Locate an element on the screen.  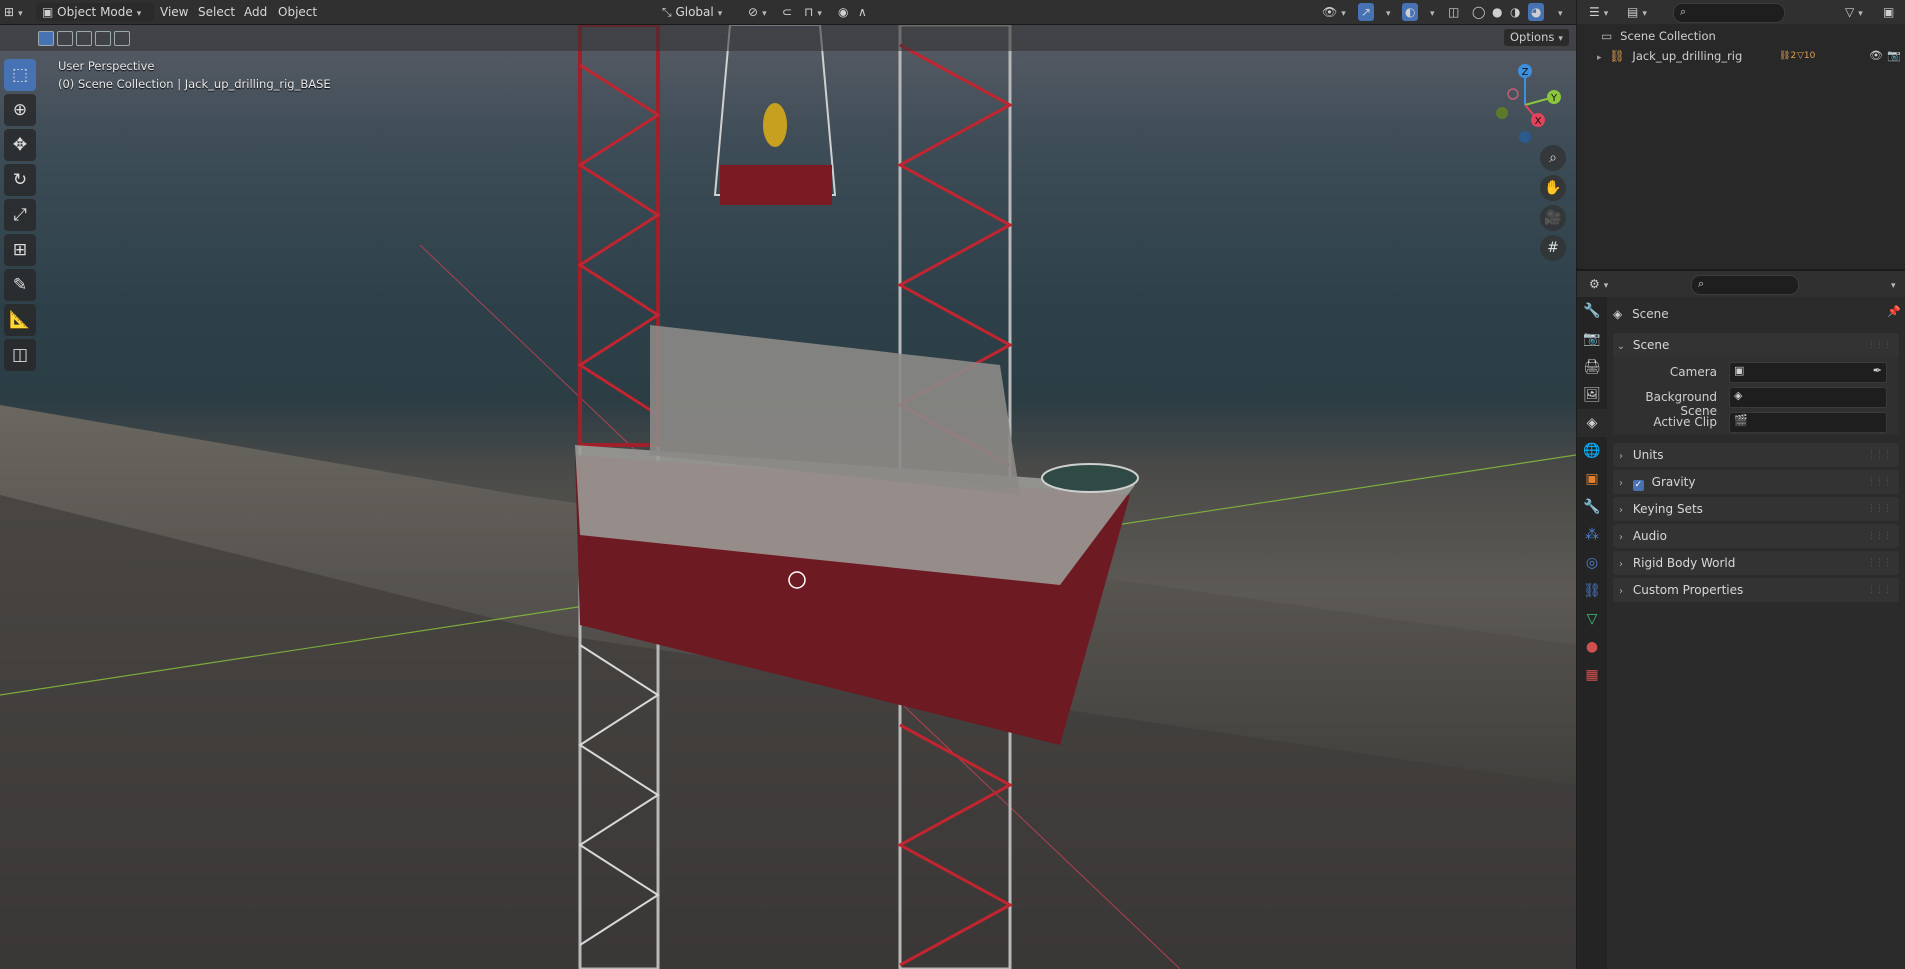
pivot-dropdown: ⊘ ▾ is located at coordinates (757, 12).